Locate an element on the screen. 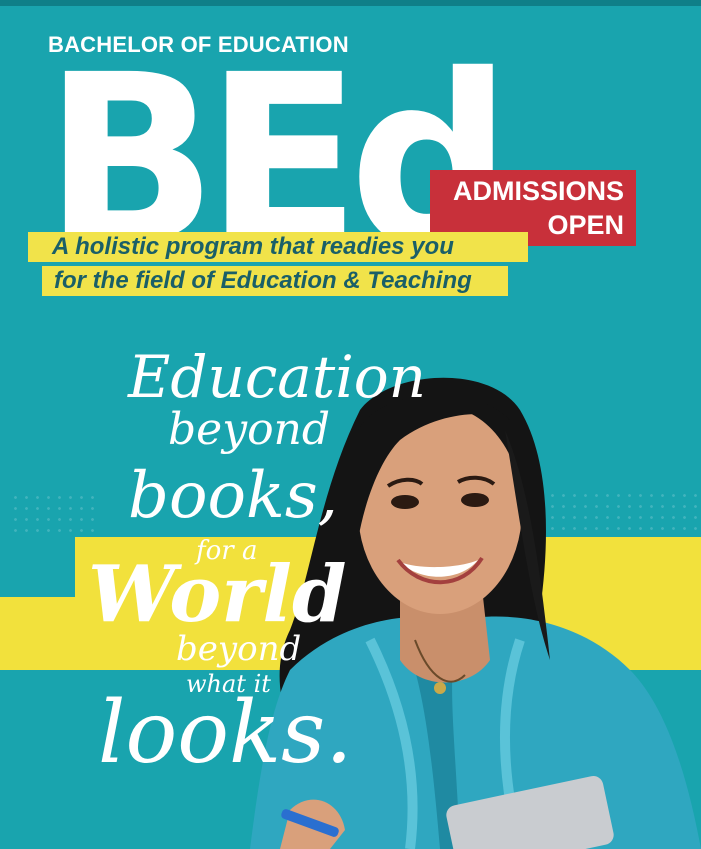 The height and width of the screenshot is (849, 701). top-border is located at coordinates (350, 3).